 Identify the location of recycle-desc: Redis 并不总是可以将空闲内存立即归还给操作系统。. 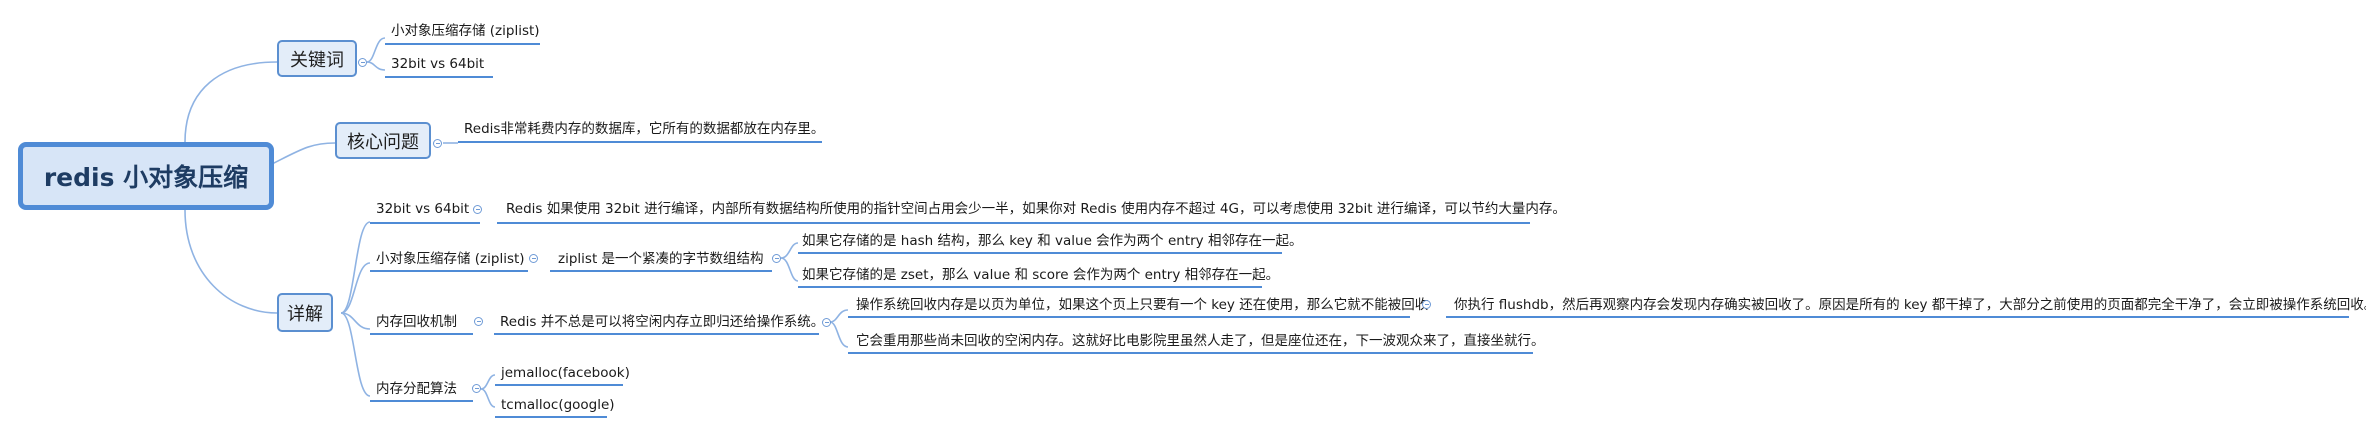
(662, 322).